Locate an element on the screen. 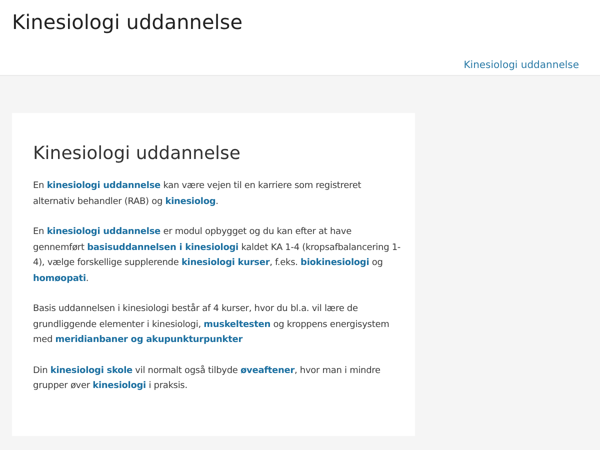  link: muskeltesten is located at coordinates (237, 325).